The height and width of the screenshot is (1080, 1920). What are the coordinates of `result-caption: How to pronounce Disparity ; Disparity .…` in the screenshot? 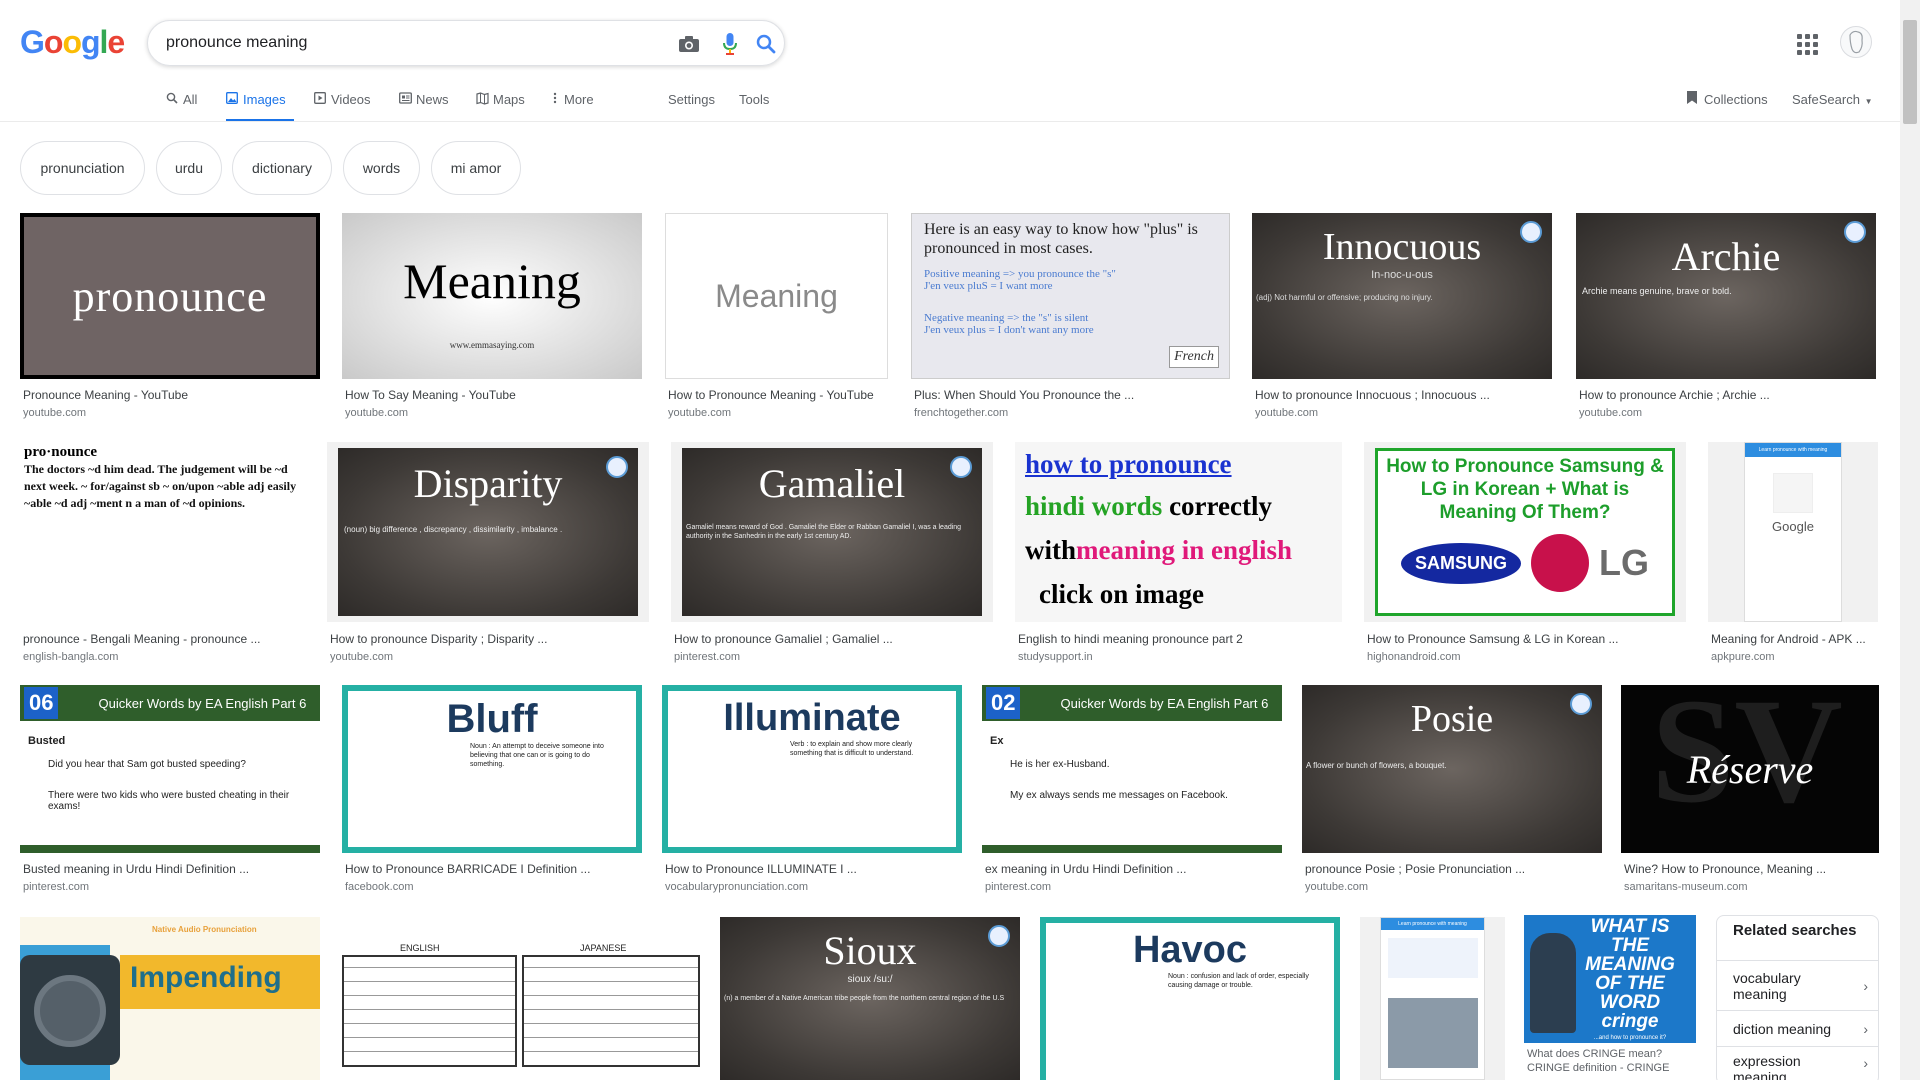 It's located at (489, 639).